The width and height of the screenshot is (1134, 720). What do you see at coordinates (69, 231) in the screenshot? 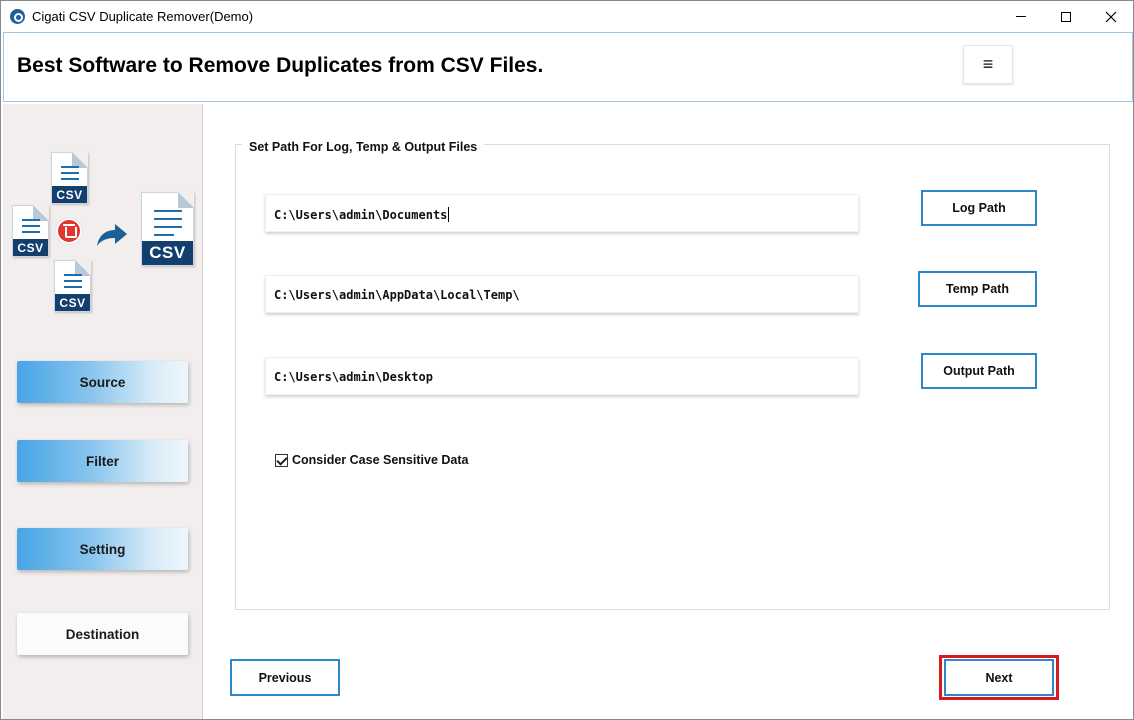
I see `delete-icon` at bounding box center [69, 231].